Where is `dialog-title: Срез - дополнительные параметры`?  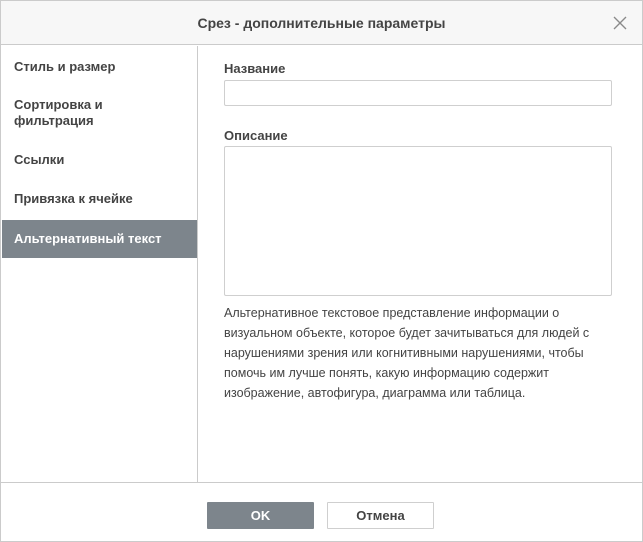 dialog-title: Срез - дополнительные параметры is located at coordinates (321, 23).